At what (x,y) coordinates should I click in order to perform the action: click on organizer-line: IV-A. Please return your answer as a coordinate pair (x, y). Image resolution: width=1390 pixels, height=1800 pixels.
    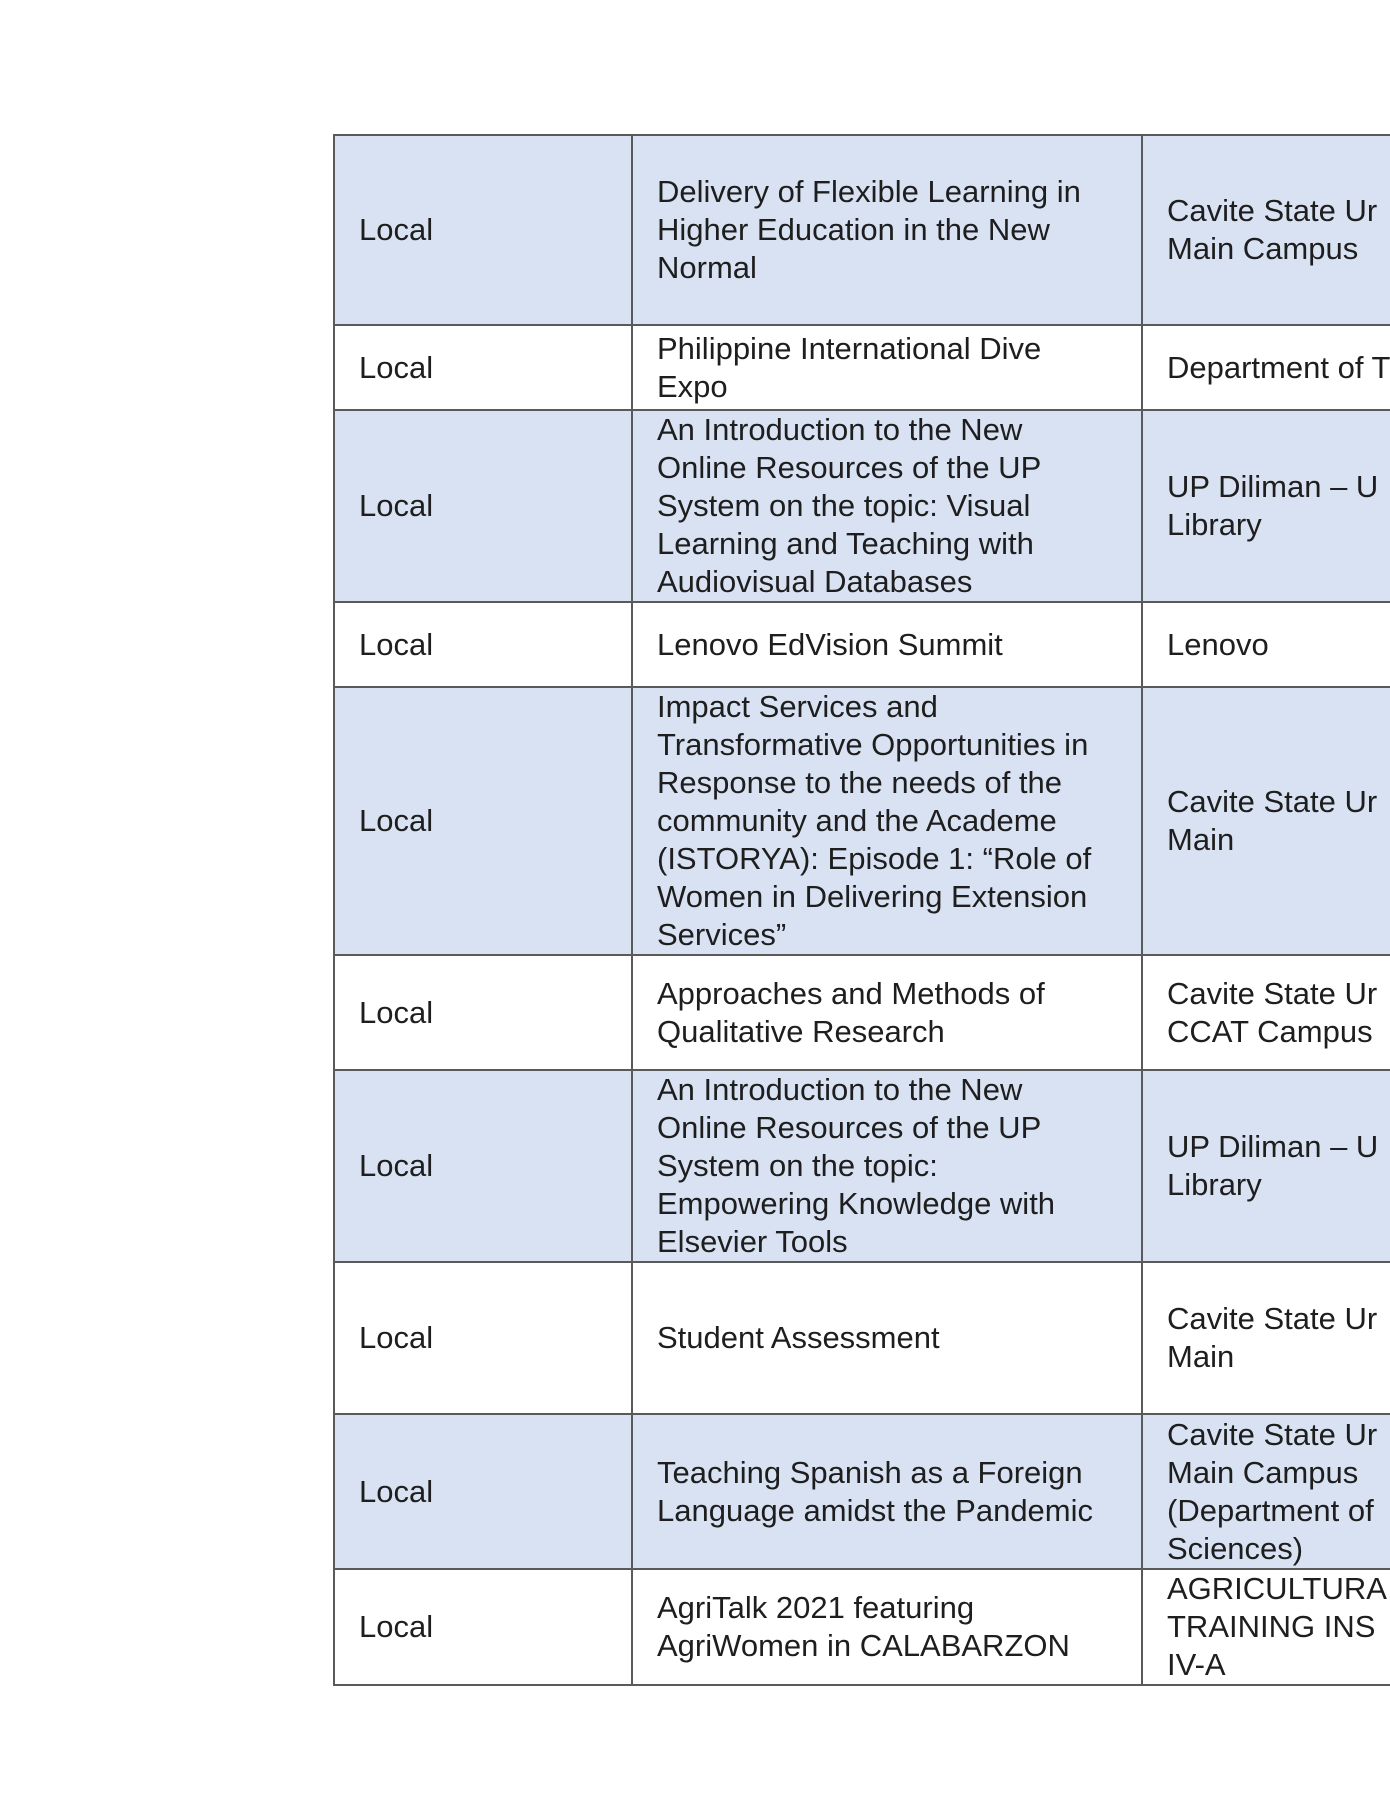
    Looking at the image, I should click on (1196, 1664).